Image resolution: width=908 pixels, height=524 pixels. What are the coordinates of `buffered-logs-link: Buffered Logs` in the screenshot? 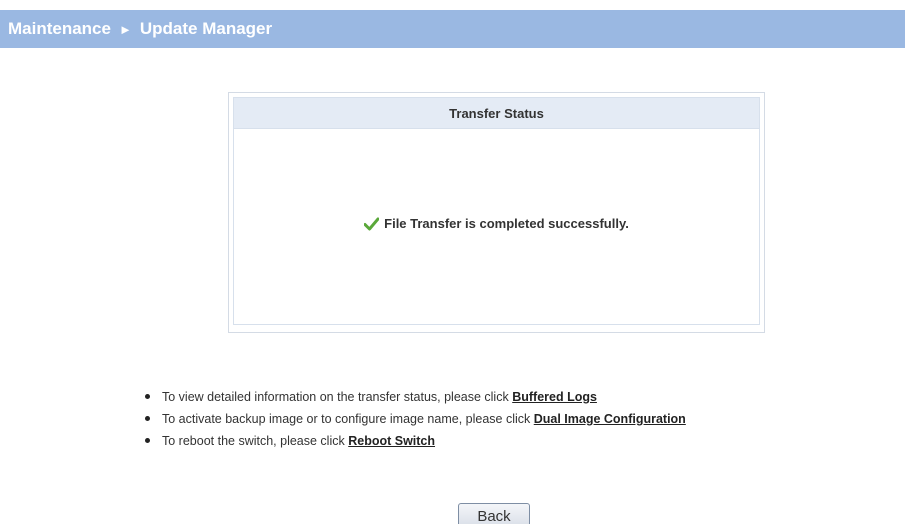 It's located at (554, 397).